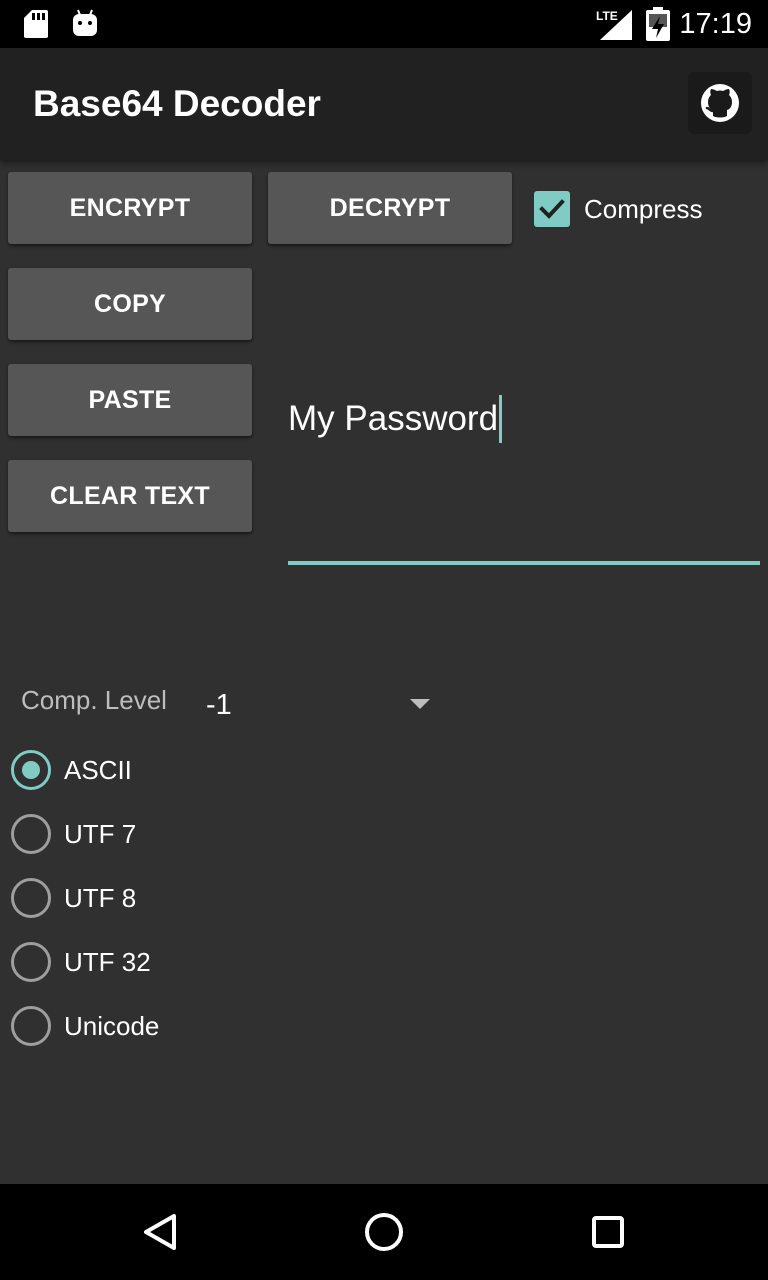 This screenshot has height=1280, width=768. I want to click on text-input-value: My Password, so click(393, 418).